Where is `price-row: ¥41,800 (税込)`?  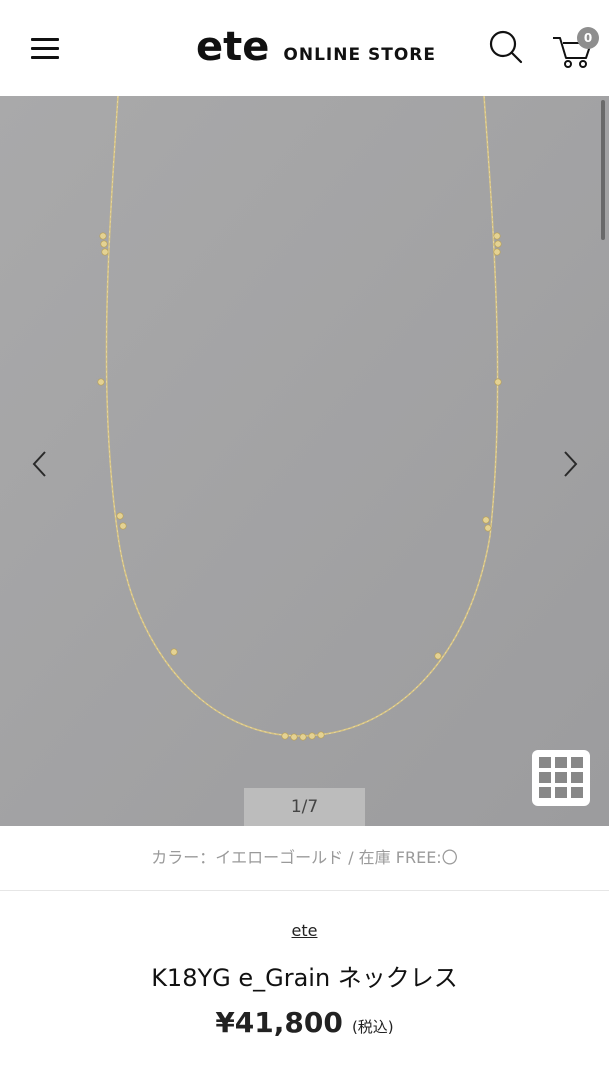 price-row: ¥41,800 (税込) is located at coordinates (304, 1022).